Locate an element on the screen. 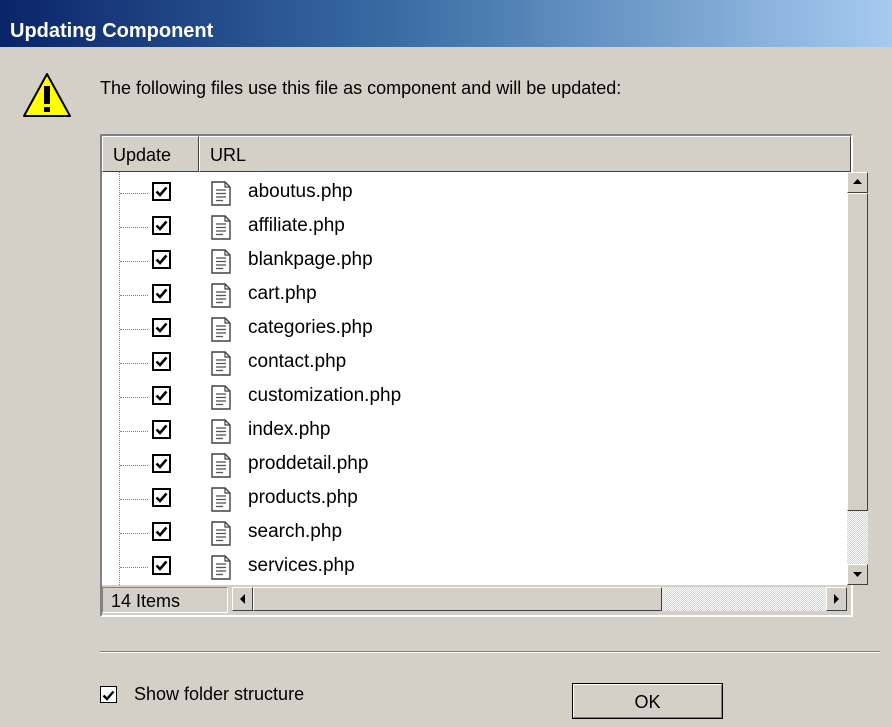 The height and width of the screenshot is (727, 892). column-header-url-label: URL is located at coordinates (228, 155).